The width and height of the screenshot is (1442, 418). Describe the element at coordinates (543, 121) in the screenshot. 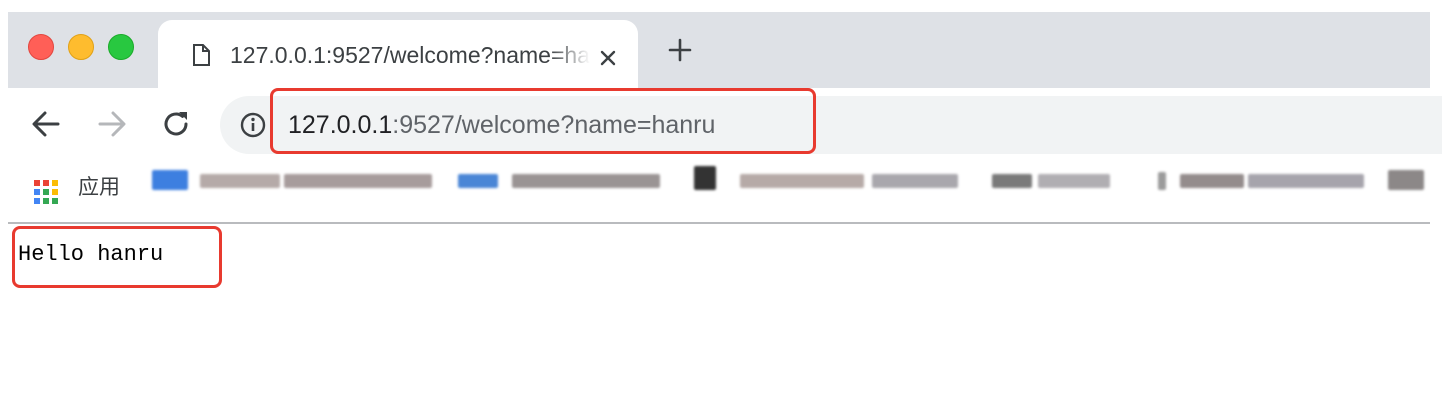

I see `url-highlight-box` at that location.